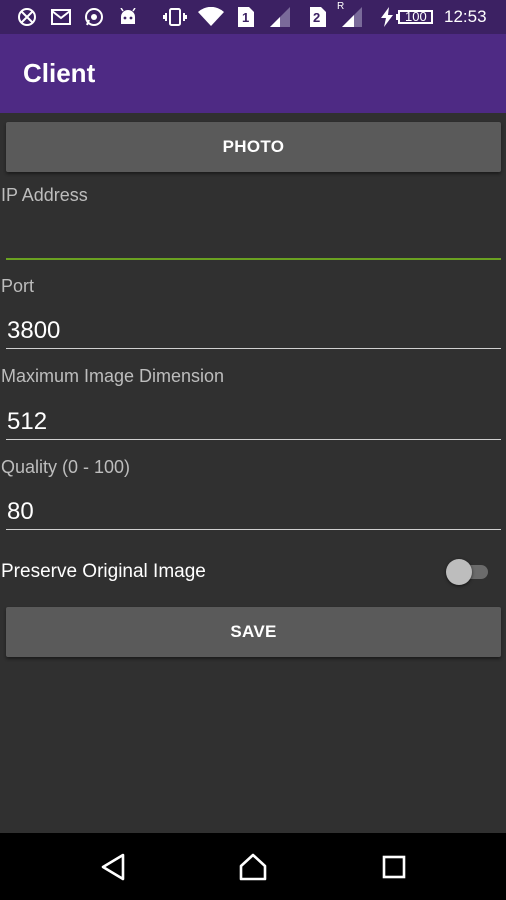  What do you see at coordinates (246, 17) in the screenshot?
I see `sim1-number: 1` at bounding box center [246, 17].